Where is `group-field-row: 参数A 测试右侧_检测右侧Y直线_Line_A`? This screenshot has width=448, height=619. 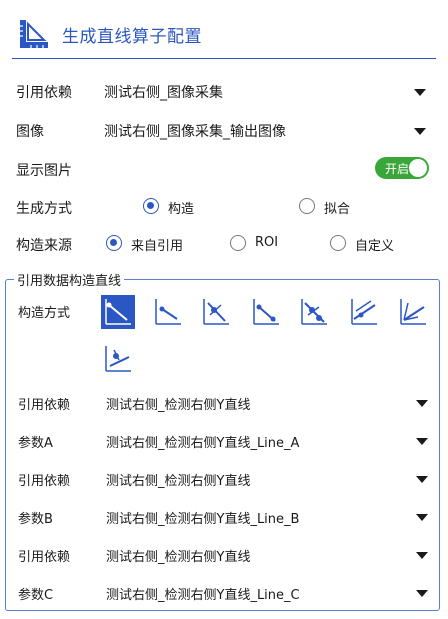 group-field-row: 参数A 测试右侧_检测右侧Y直线_Line_A is located at coordinates (223, 441).